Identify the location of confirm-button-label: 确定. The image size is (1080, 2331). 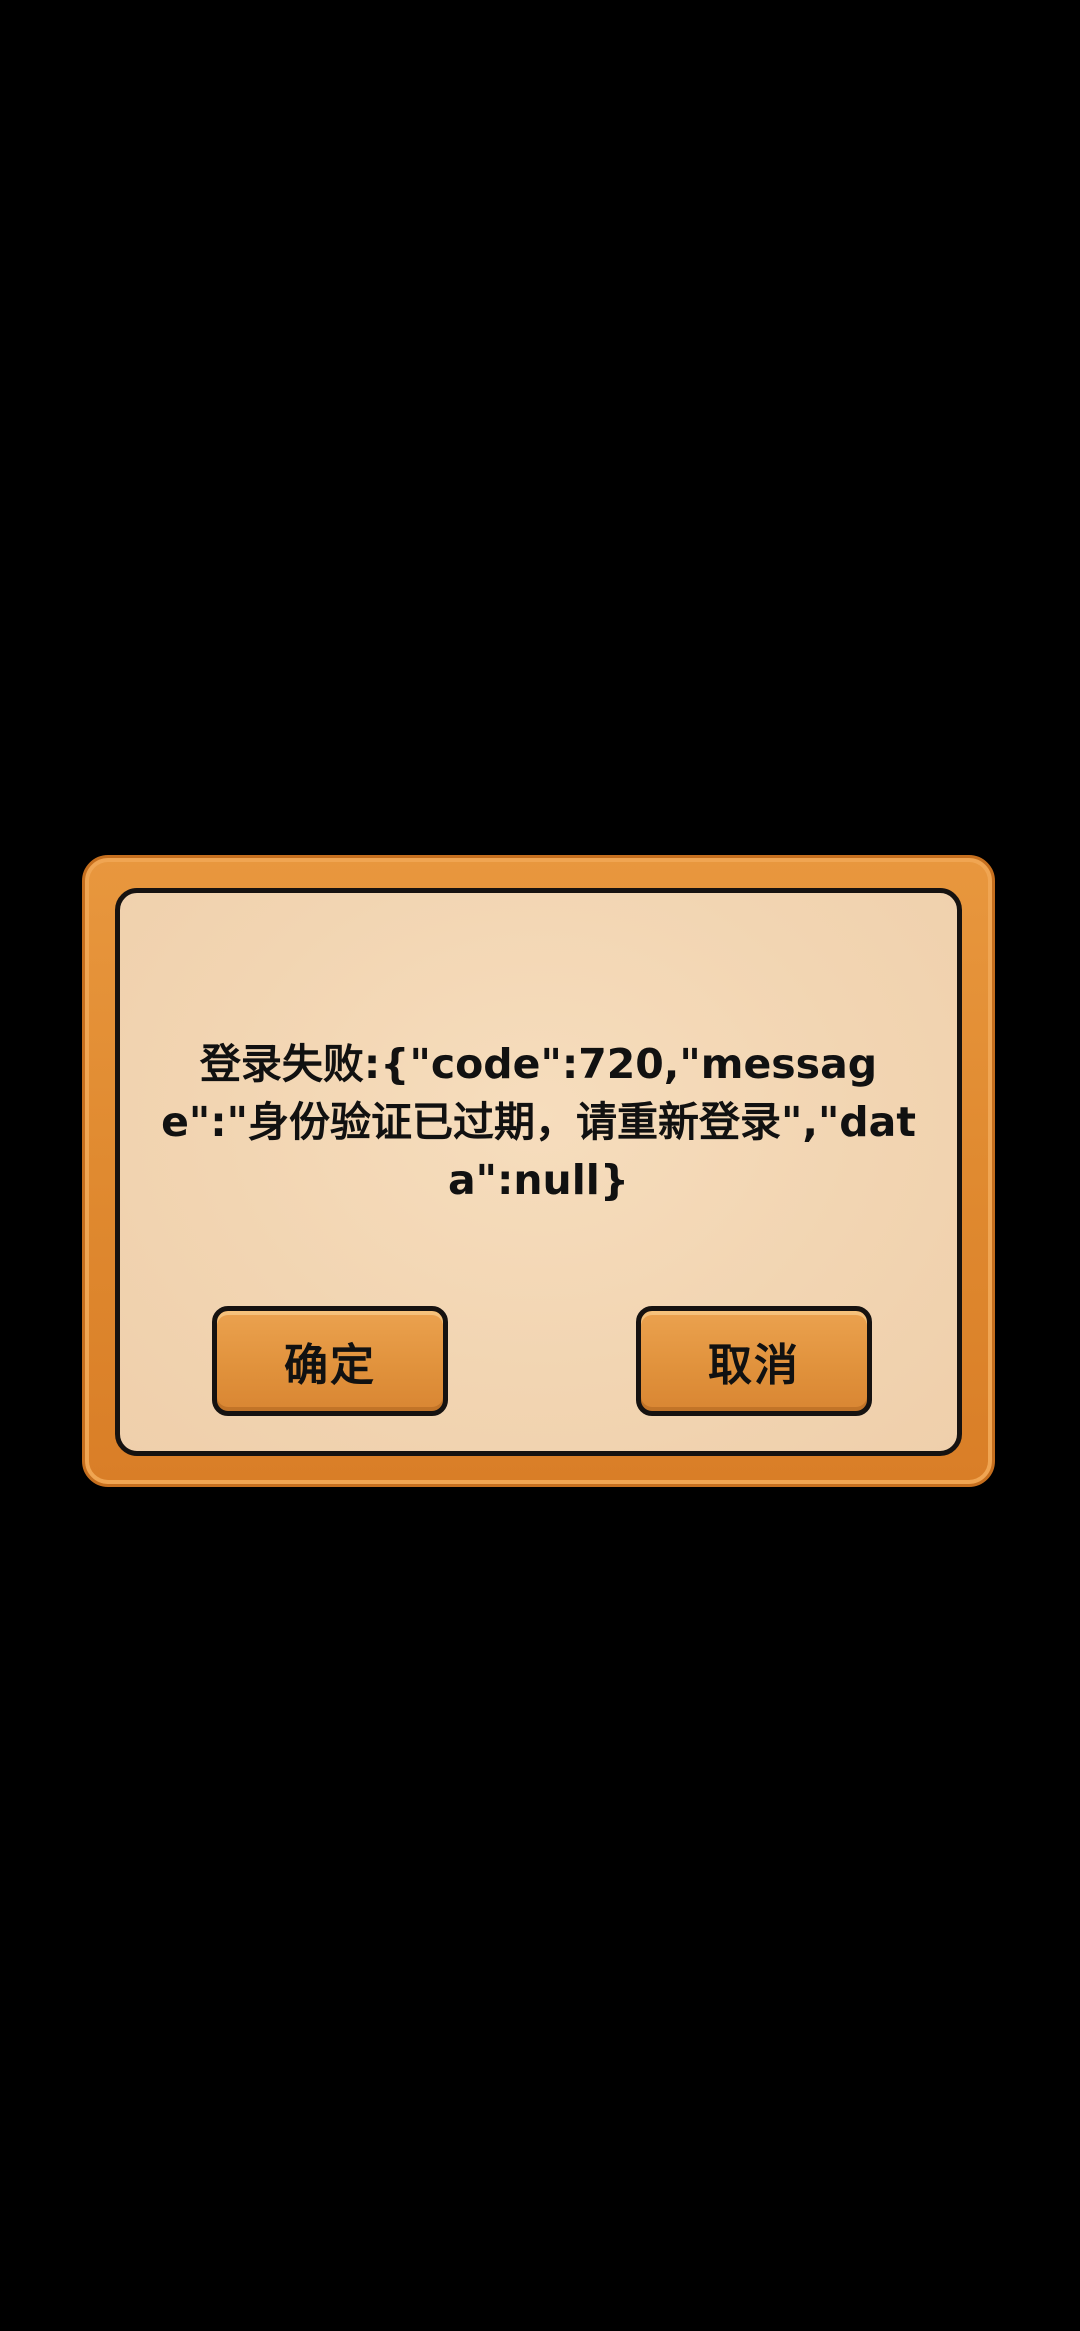
(330, 1365).